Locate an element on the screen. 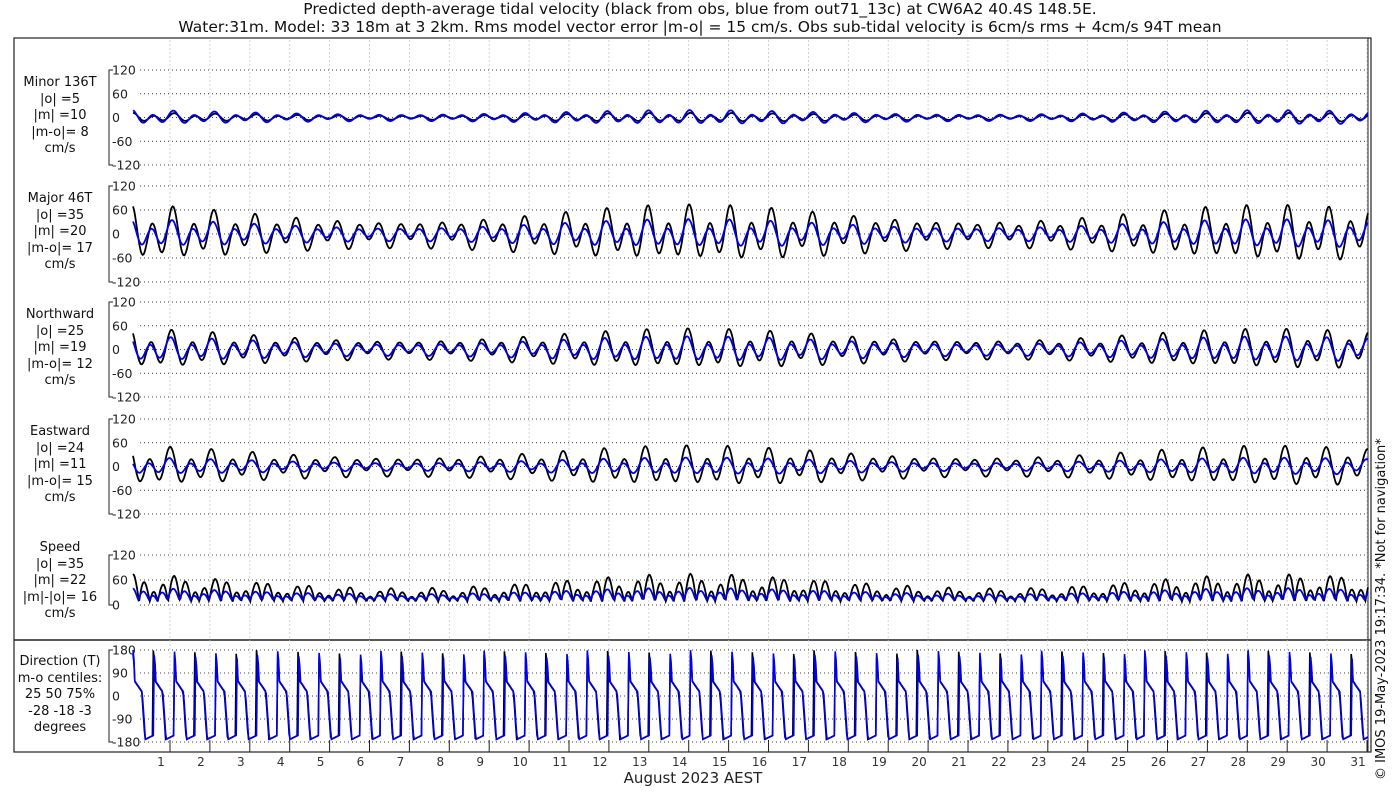  y-tick-label: -90 is located at coordinates (122, 719).